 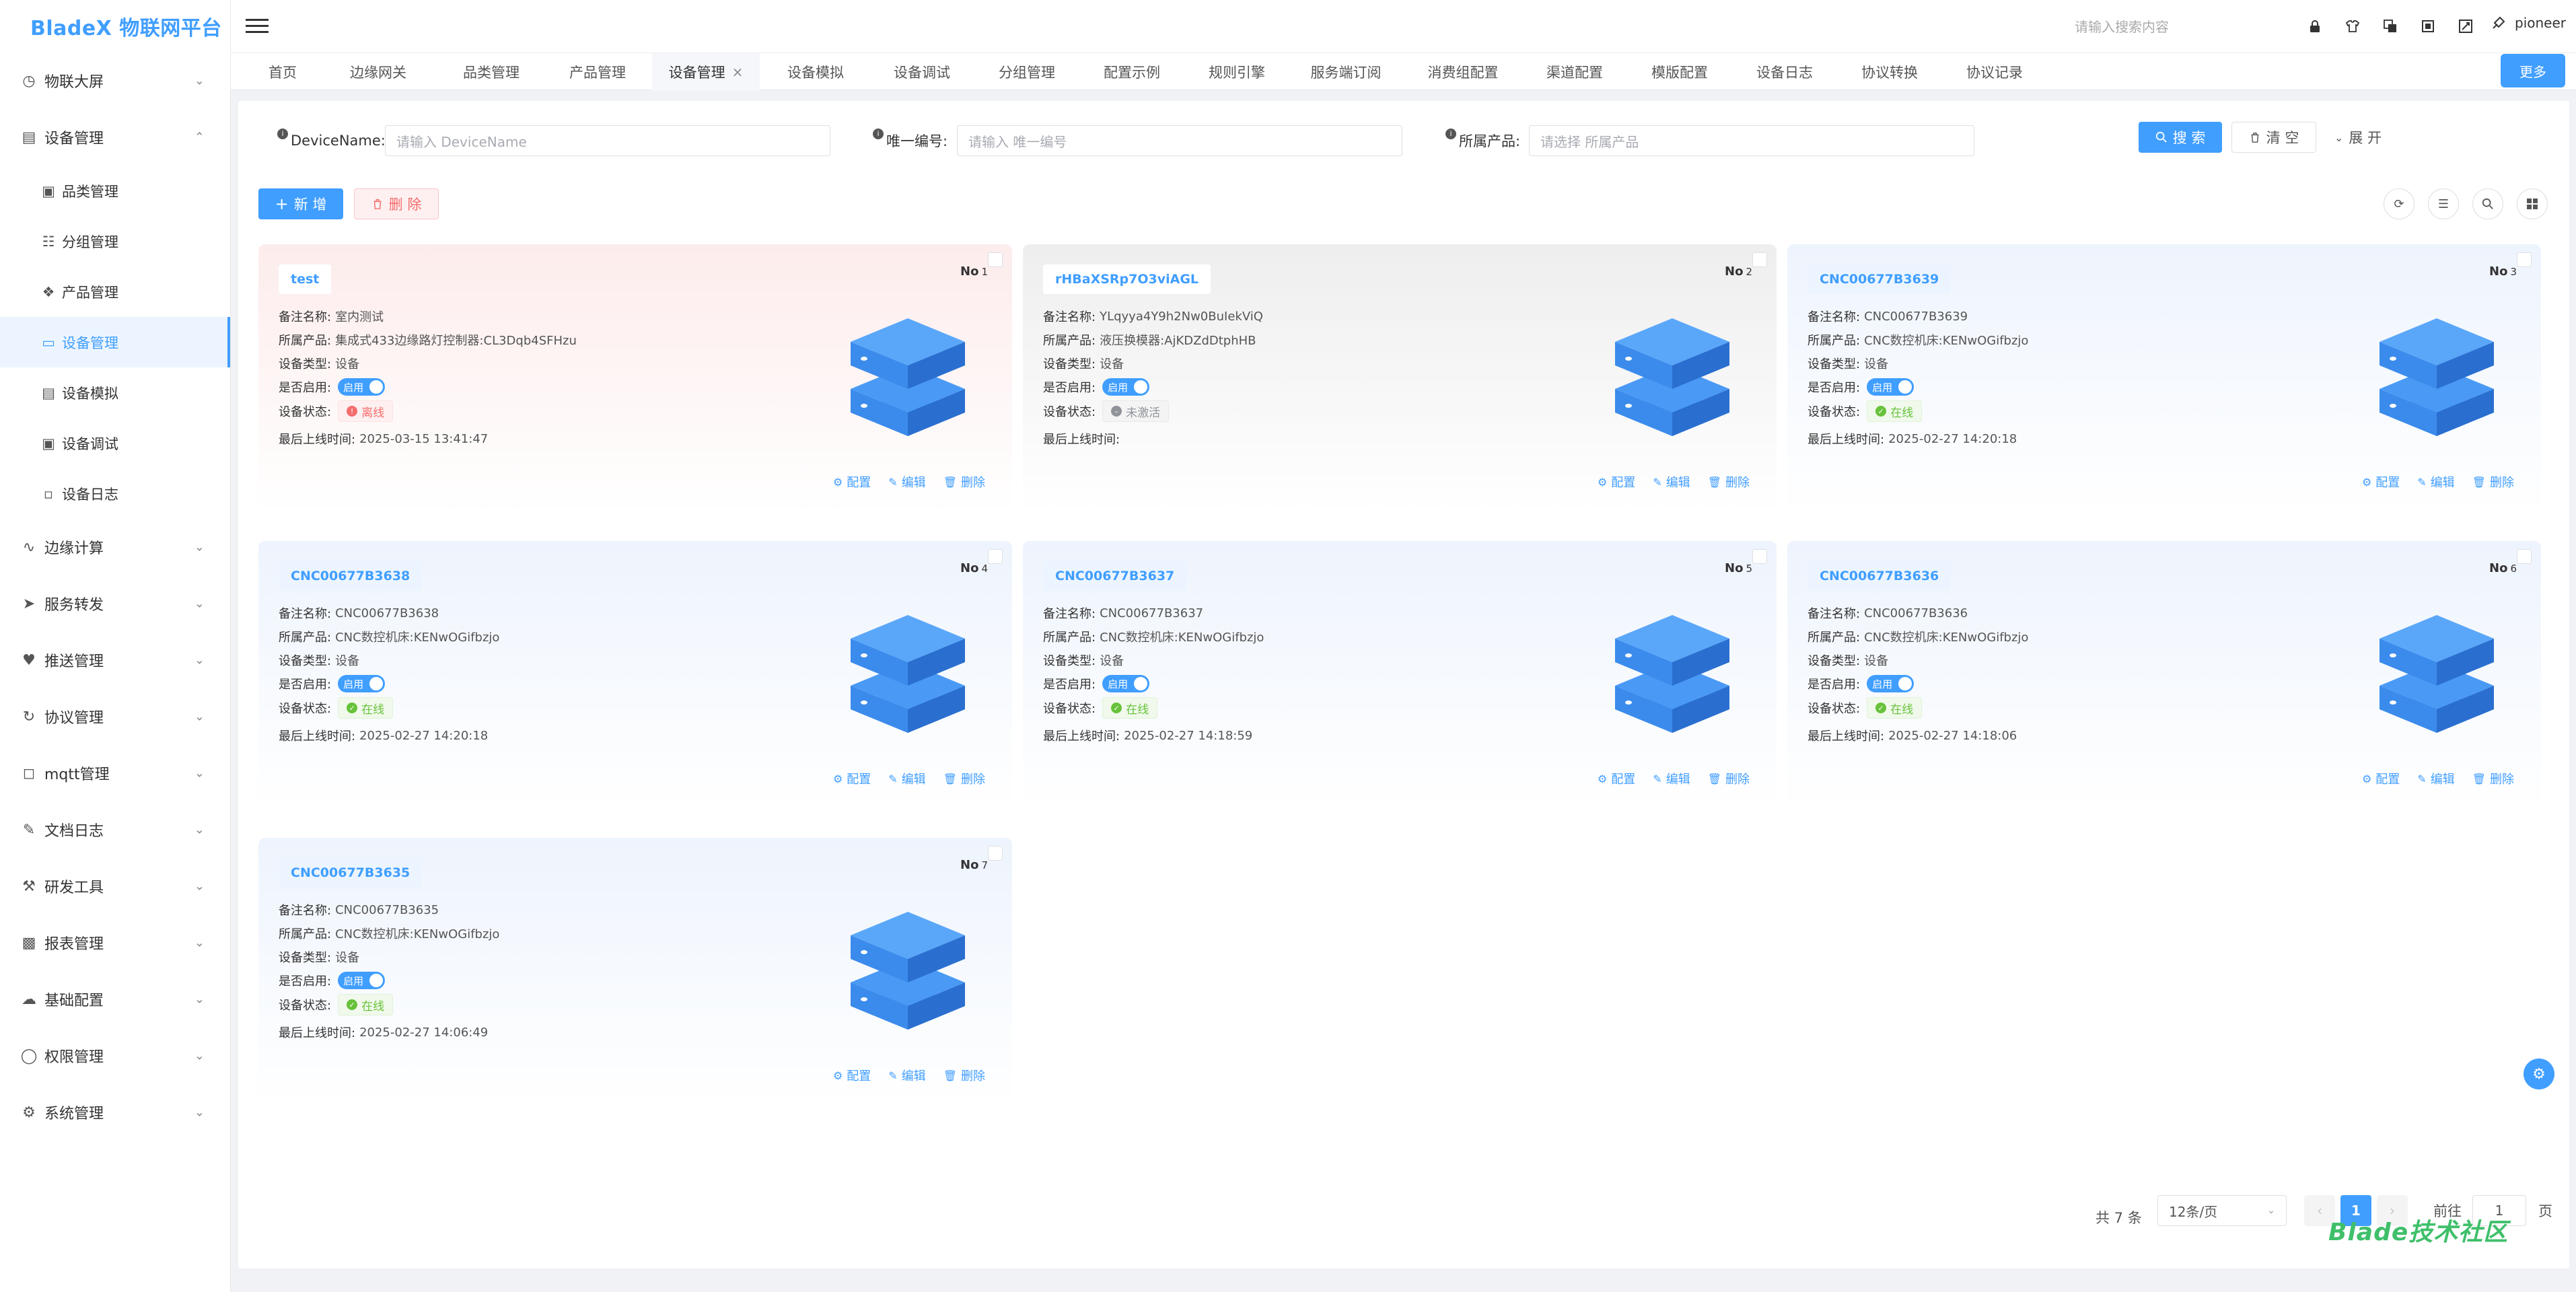 What do you see at coordinates (1889, 72) in the screenshot?
I see `tab-item: 协议转换` at bounding box center [1889, 72].